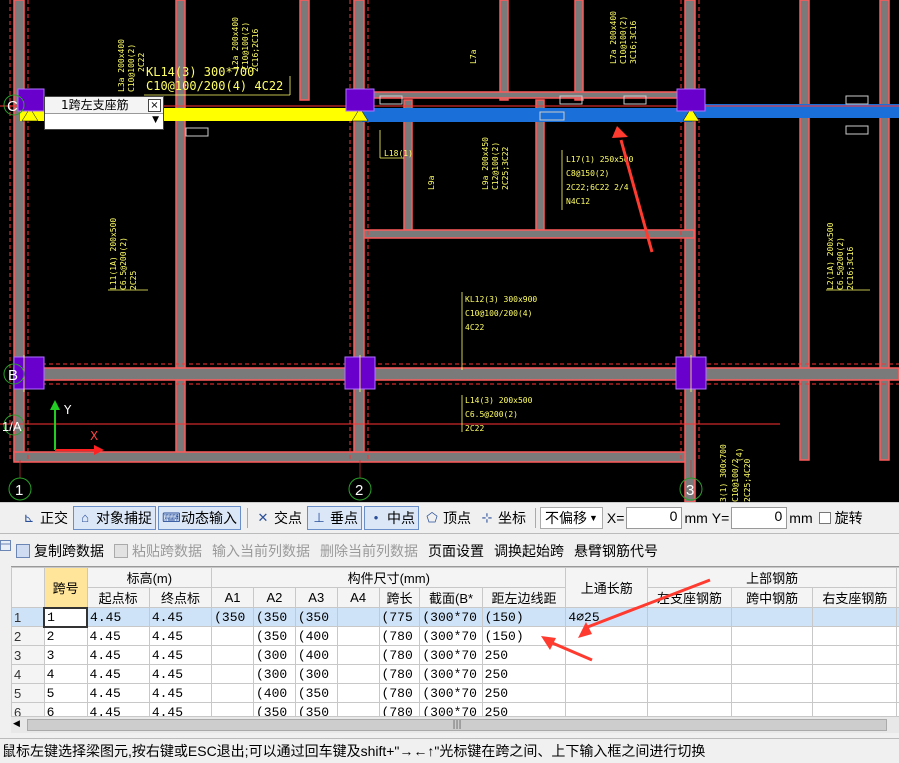  Describe the element at coordinates (28, 709) in the screenshot. I see `row-number: 6` at that location.